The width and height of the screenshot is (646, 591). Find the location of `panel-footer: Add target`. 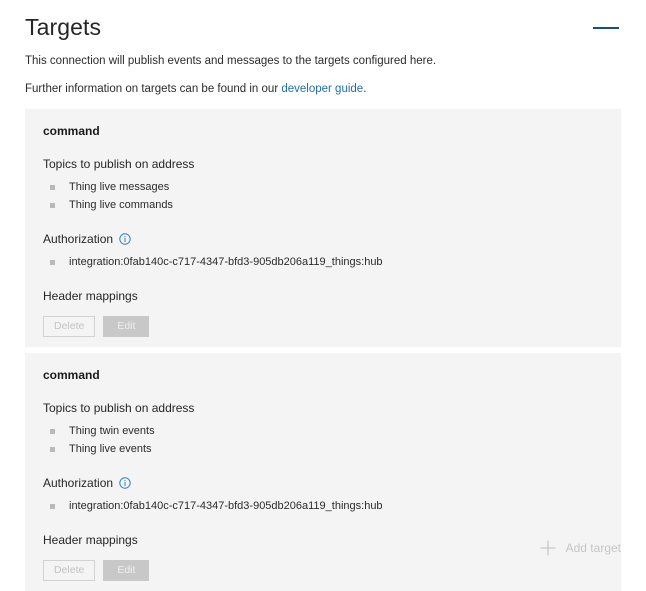

panel-footer: Add target is located at coordinates (323, 548).